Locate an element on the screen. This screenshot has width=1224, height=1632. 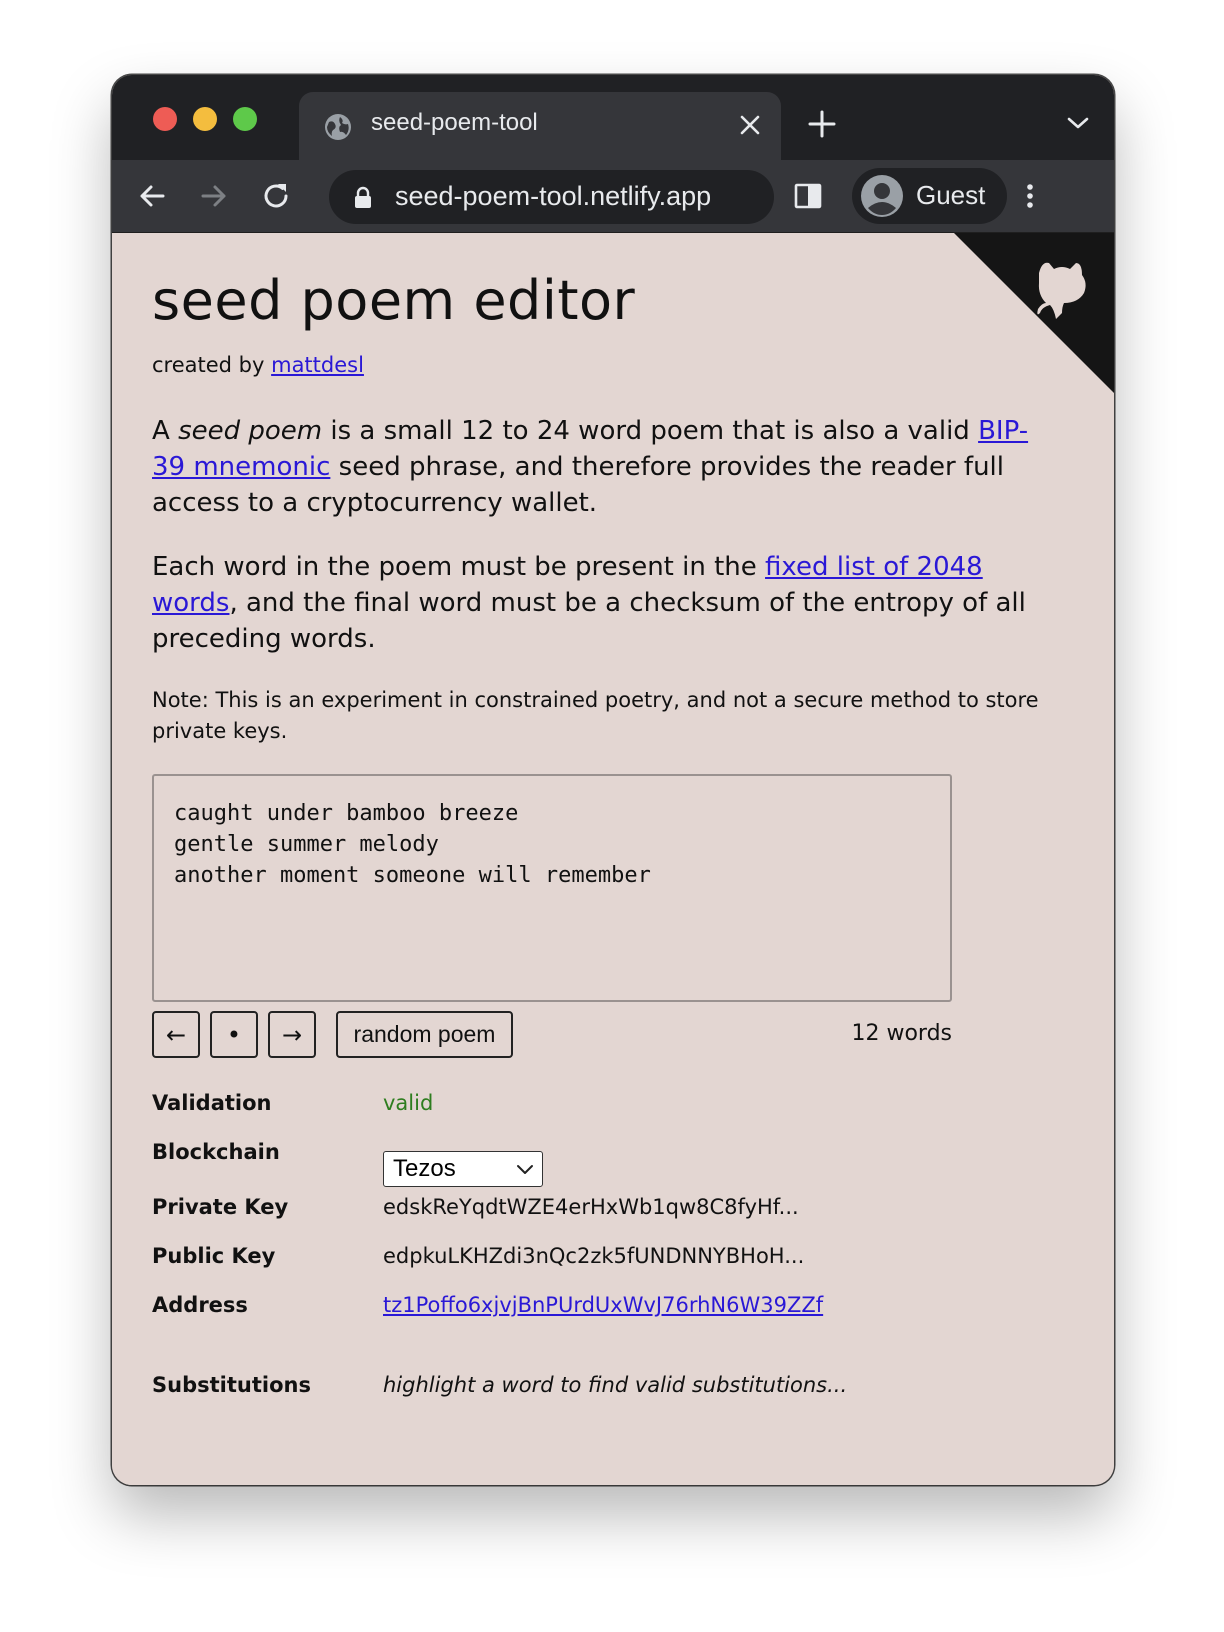
address-bar: seed-poem-tool.netlify.app is located at coordinates (551, 197).